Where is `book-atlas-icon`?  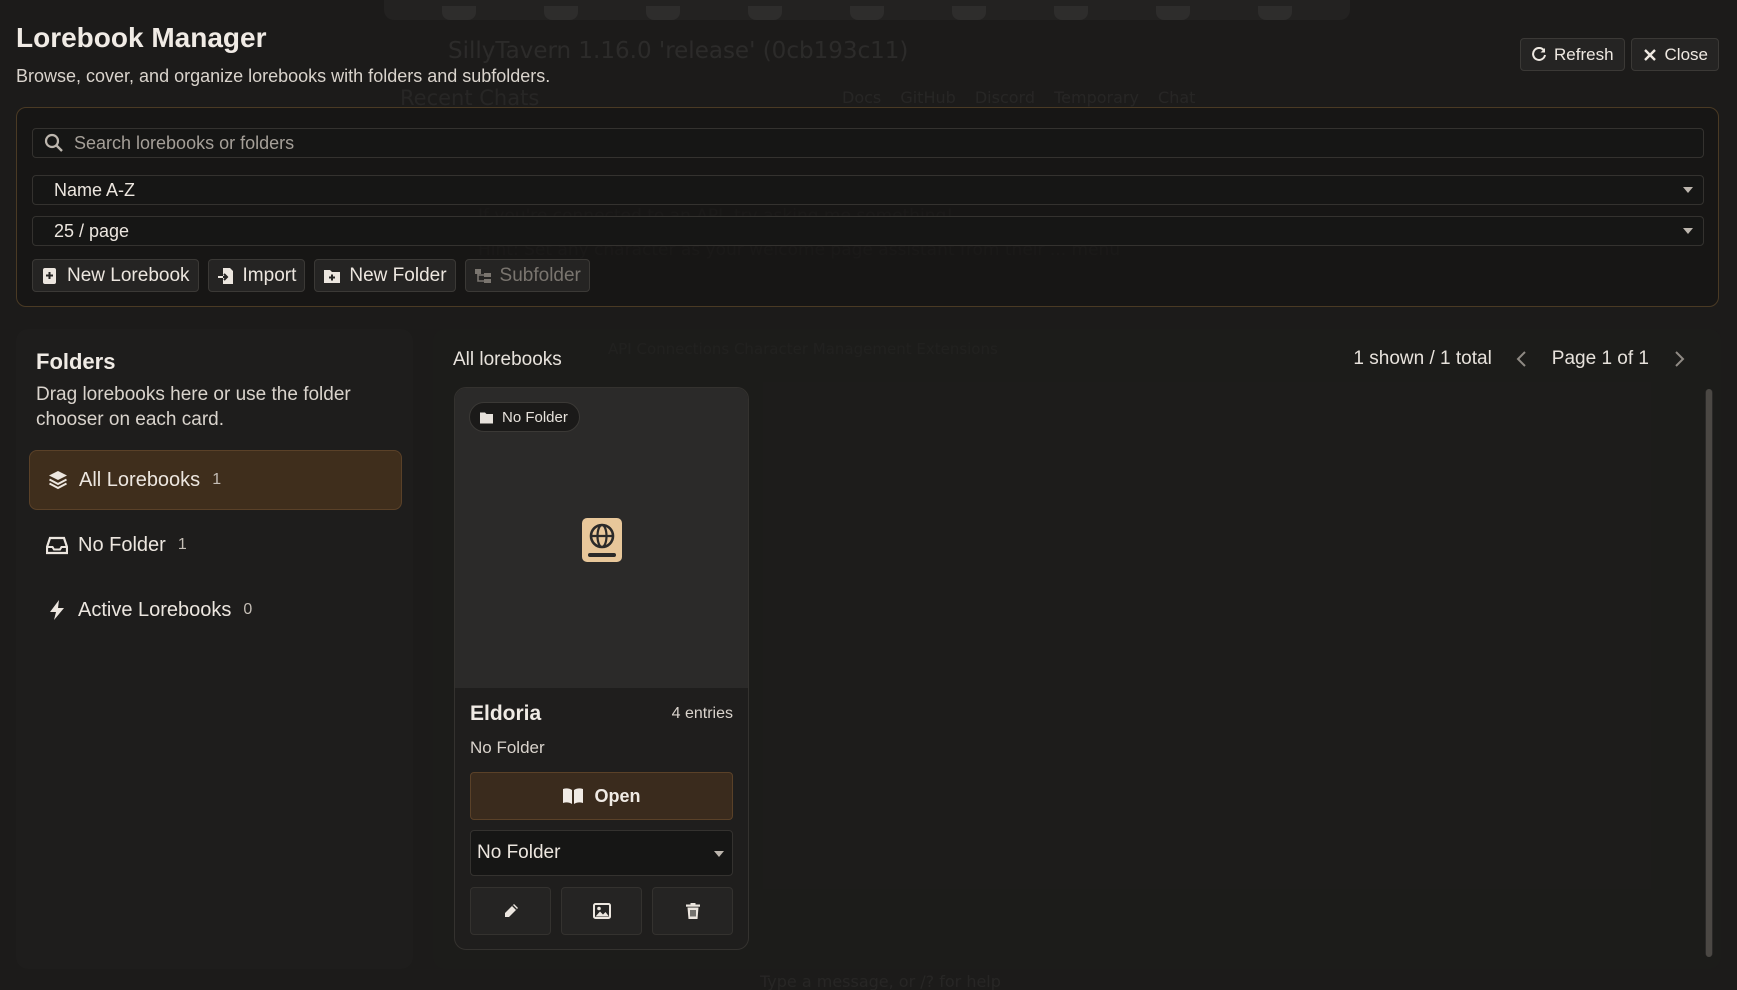 book-atlas-icon is located at coordinates (602, 540).